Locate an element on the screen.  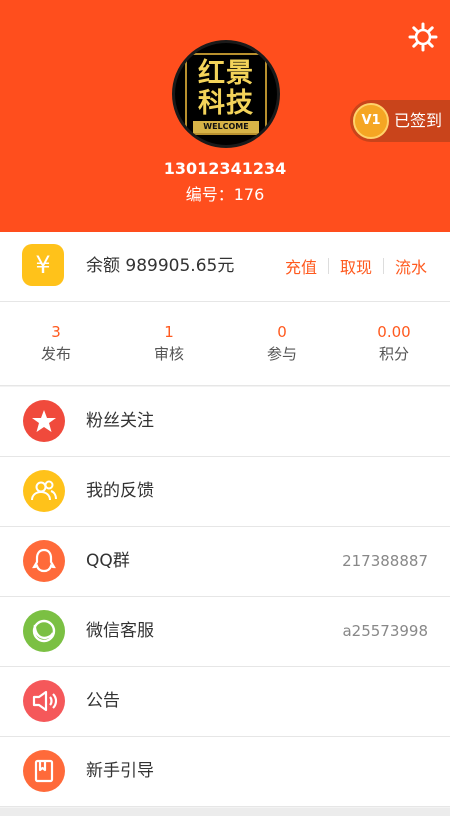
avatar: 红景 科技 WELCOME is located at coordinates (226, 94).